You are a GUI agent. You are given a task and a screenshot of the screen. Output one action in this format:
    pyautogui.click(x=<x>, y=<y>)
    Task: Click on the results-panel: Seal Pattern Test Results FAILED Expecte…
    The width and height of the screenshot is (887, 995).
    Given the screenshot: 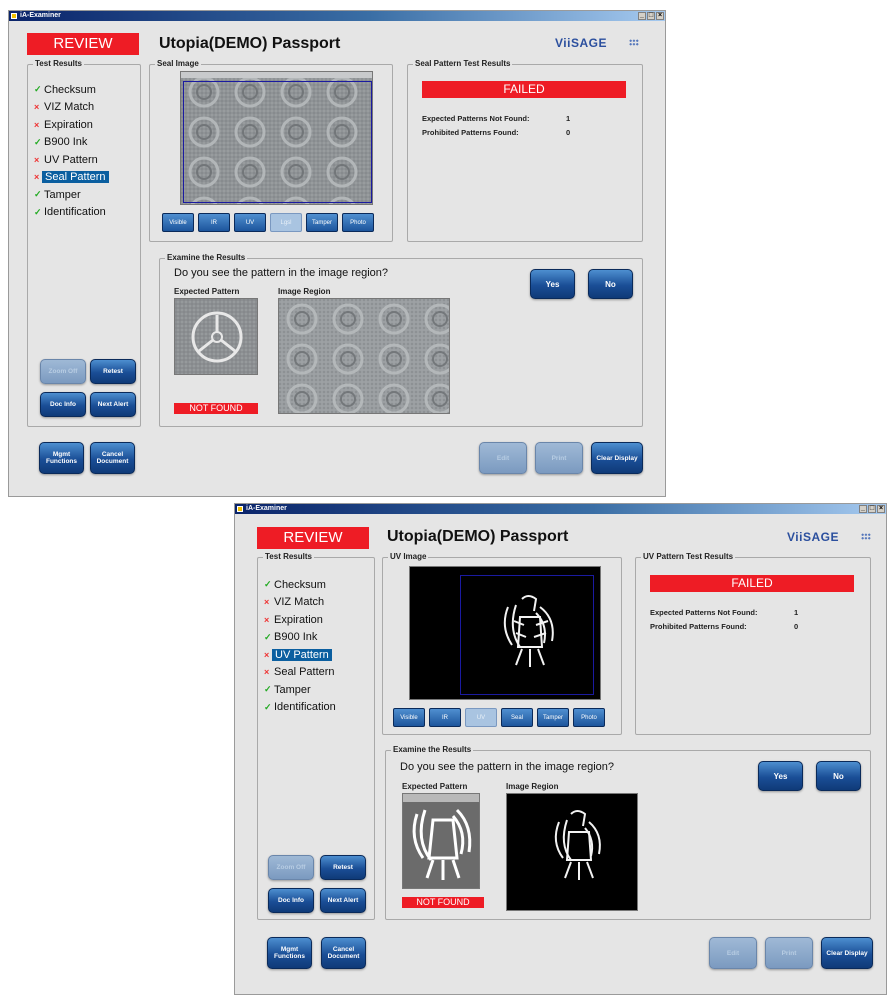 What is the action you would take?
    pyautogui.click(x=525, y=150)
    